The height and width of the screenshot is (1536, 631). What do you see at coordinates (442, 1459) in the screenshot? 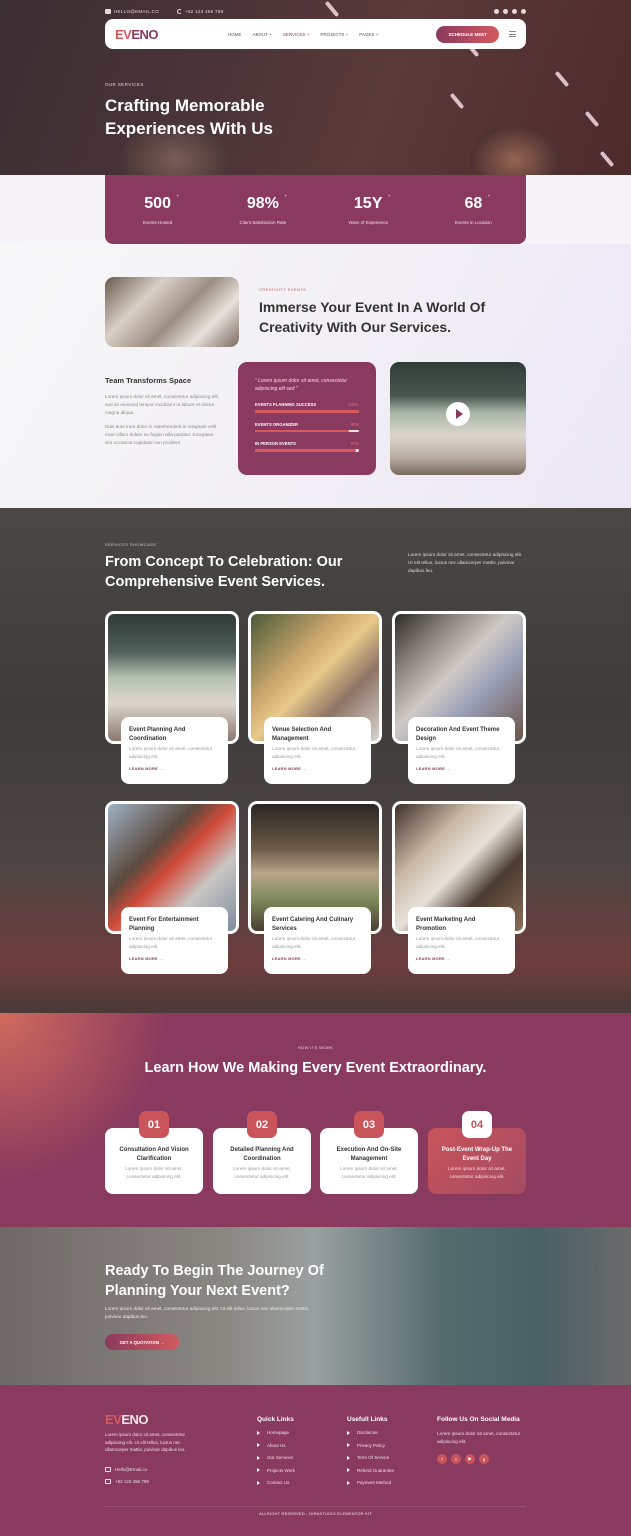
I see `facebook-icon: f` at bounding box center [442, 1459].